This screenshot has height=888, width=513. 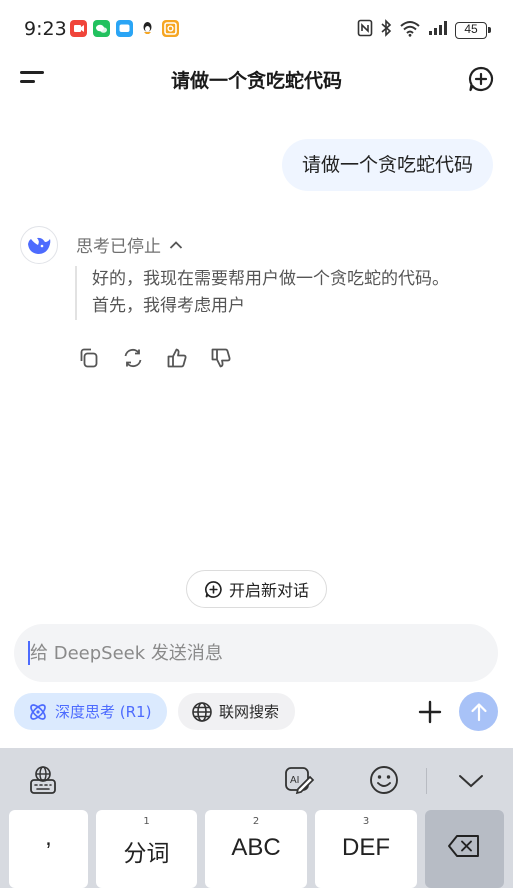 What do you see at coordinates (146, 854) in the screenshot?
I see `key-segment-label: 分词` at bounding box center [146, 854].